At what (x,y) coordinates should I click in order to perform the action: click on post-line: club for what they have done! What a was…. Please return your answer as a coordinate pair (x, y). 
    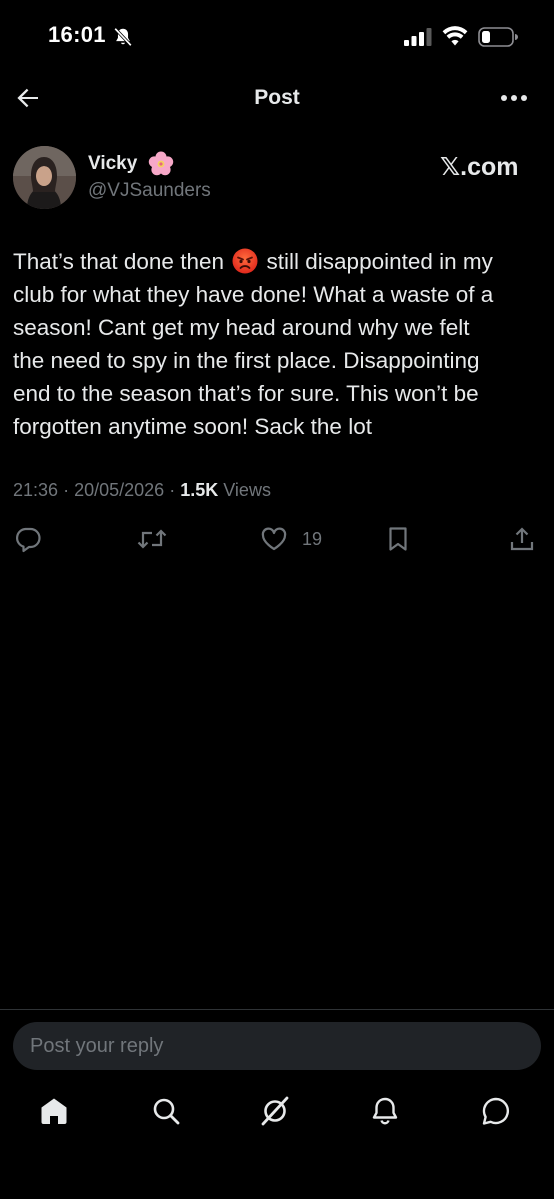
    Looking at the image, I should click on (253, 294).